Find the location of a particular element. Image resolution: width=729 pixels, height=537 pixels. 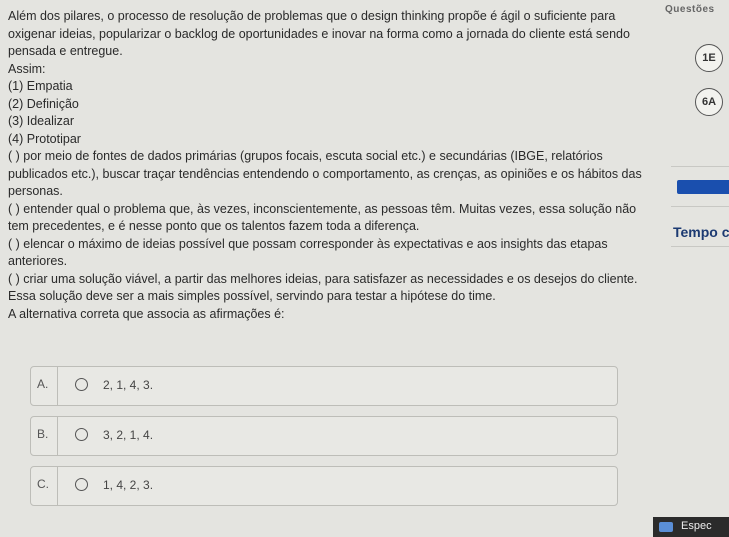

tempo-label: Tempo c is located at coordinates (701, 232).